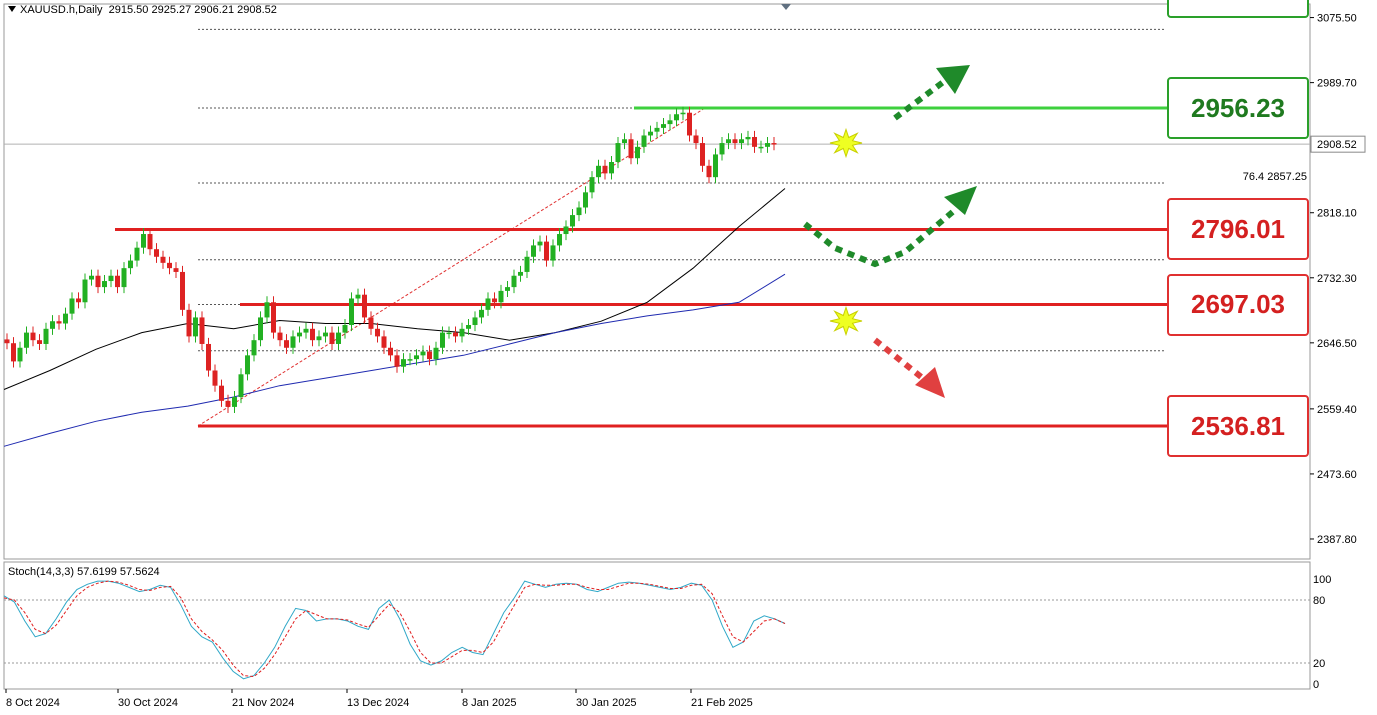 The height and width of the screenshot is (715, 1377). Describe the element at coordinates (1337, 19) in the screenshot. I see `price-axis-label: 3075.50` at that location.